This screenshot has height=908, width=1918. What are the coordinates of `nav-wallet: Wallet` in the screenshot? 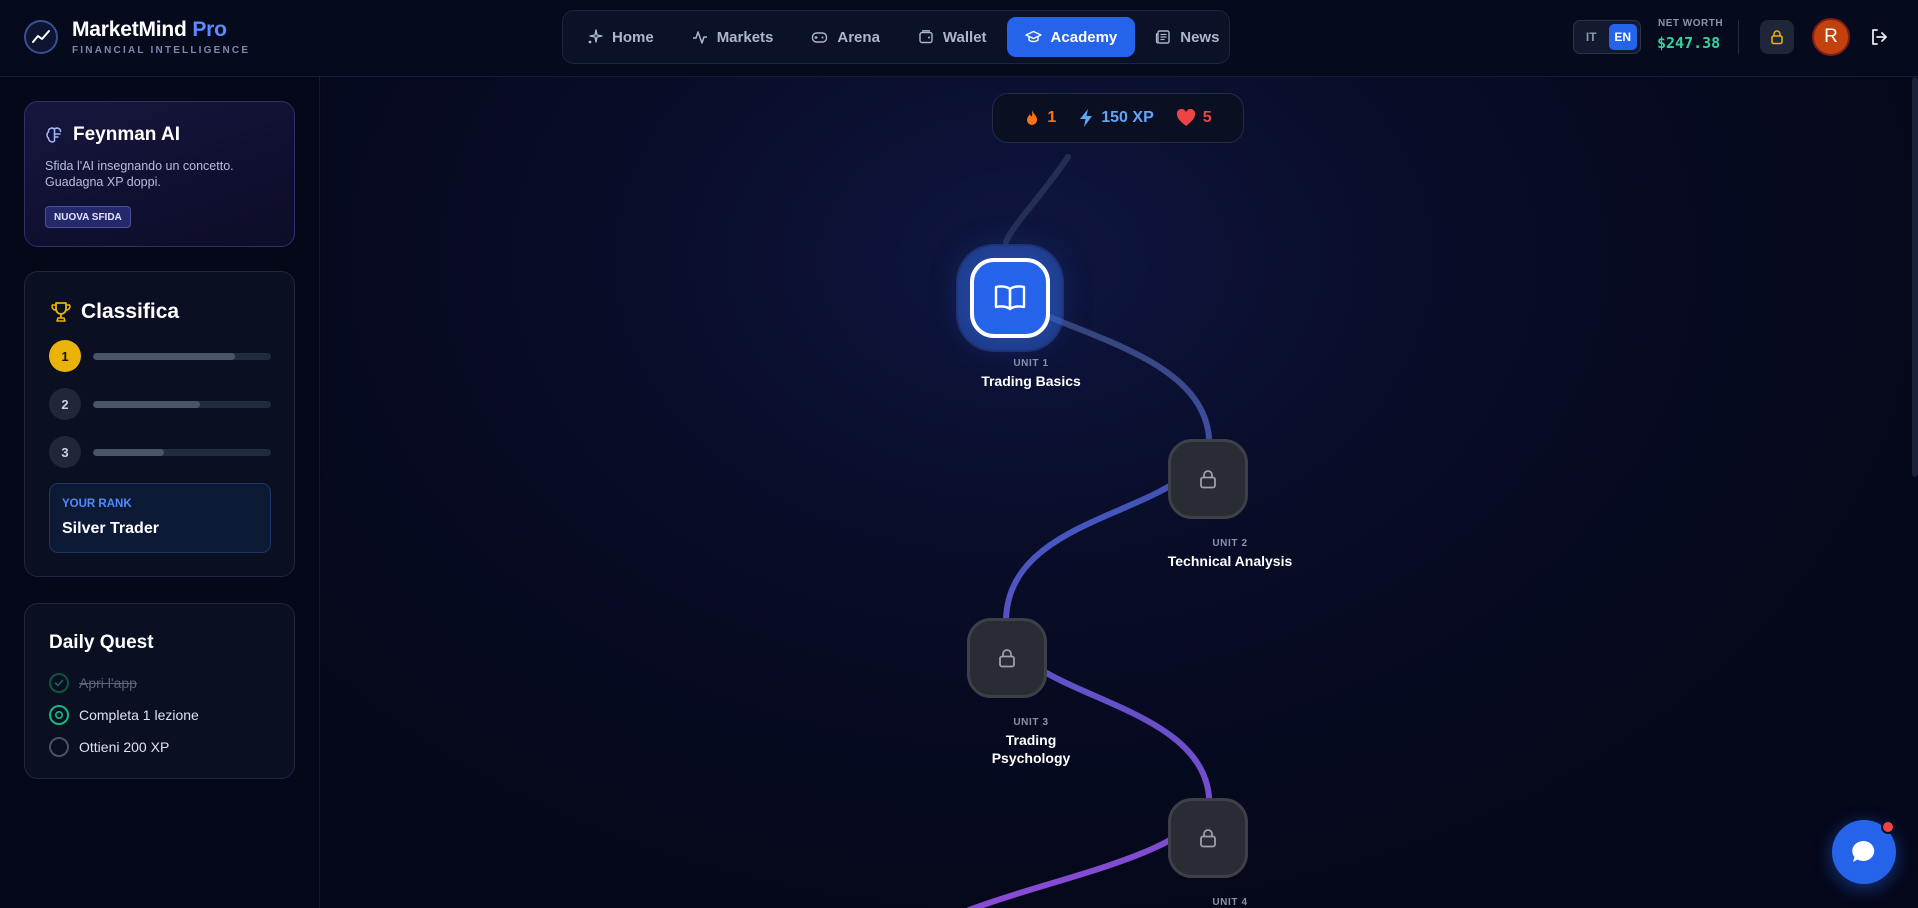 It's located at (952, 37).